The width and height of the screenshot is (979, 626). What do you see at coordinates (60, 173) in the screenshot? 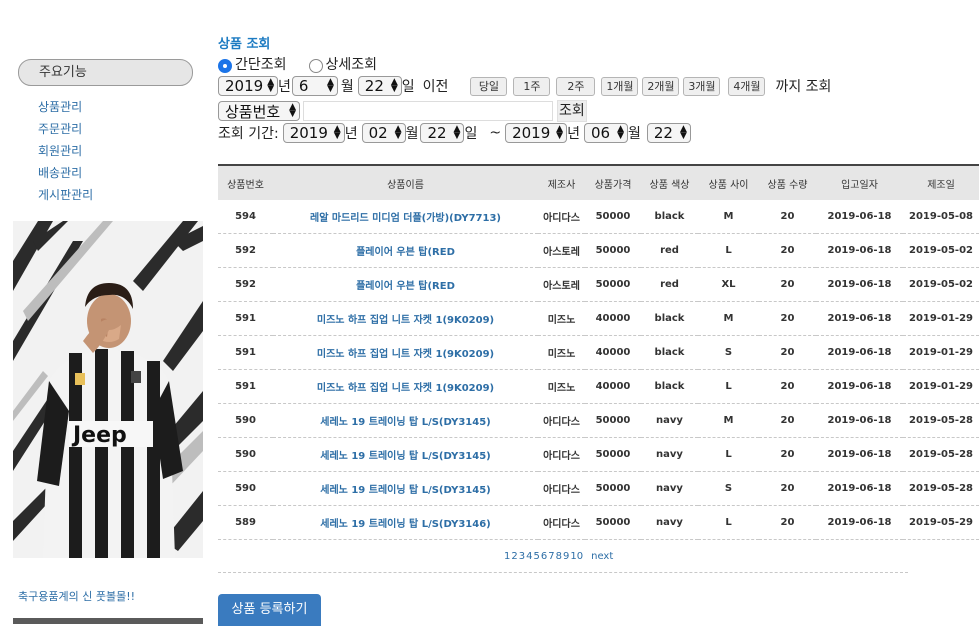
I see `menu-link: 배송관리` at bounding box center [60, 173].